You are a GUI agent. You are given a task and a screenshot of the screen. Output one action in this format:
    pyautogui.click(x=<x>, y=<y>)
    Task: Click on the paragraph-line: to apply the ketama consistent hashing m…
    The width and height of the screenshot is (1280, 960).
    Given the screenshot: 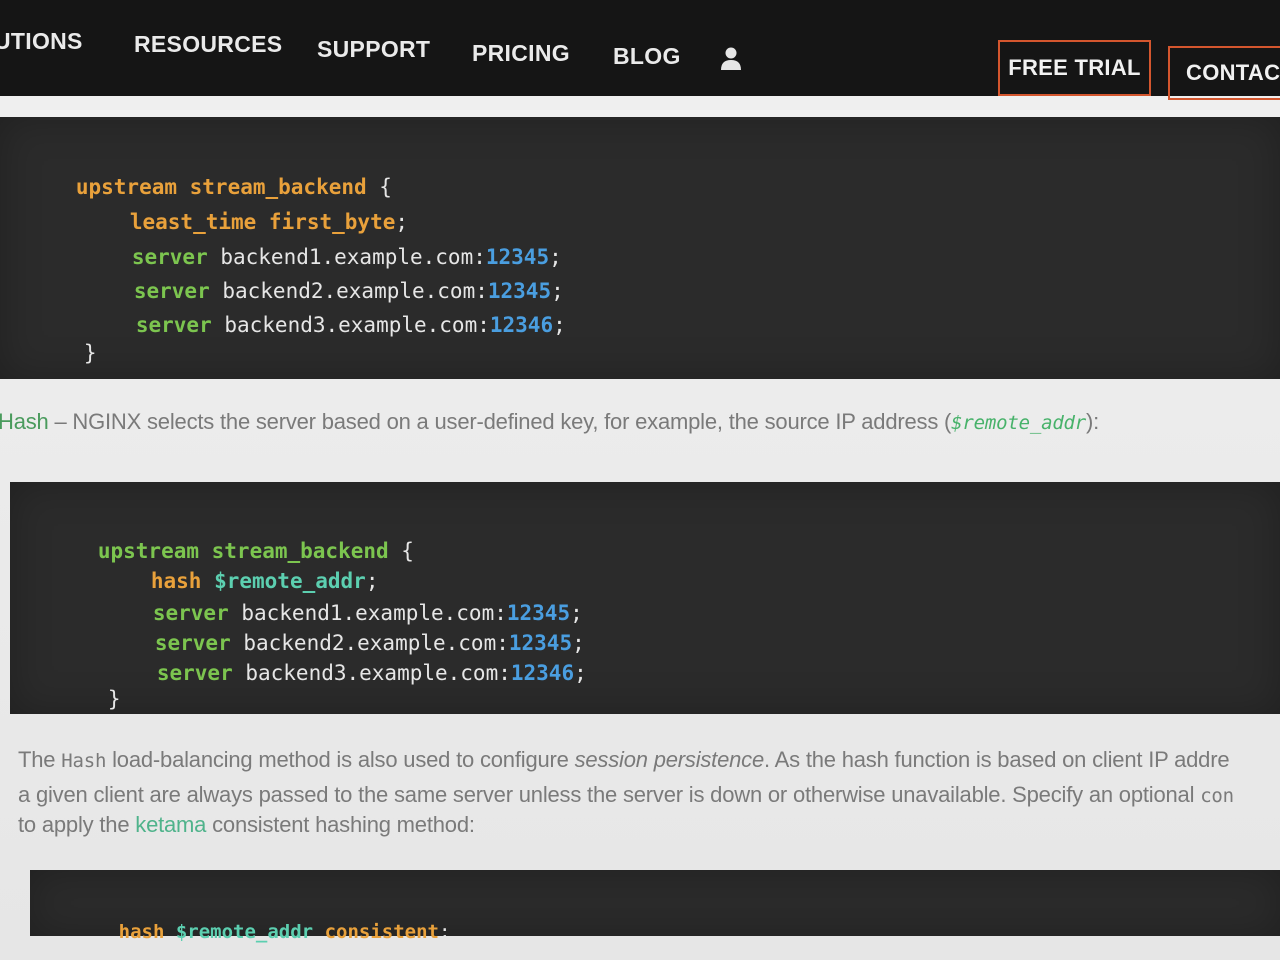 What is the action you would take?
    pyautogui.click(x=246, y=825)
    